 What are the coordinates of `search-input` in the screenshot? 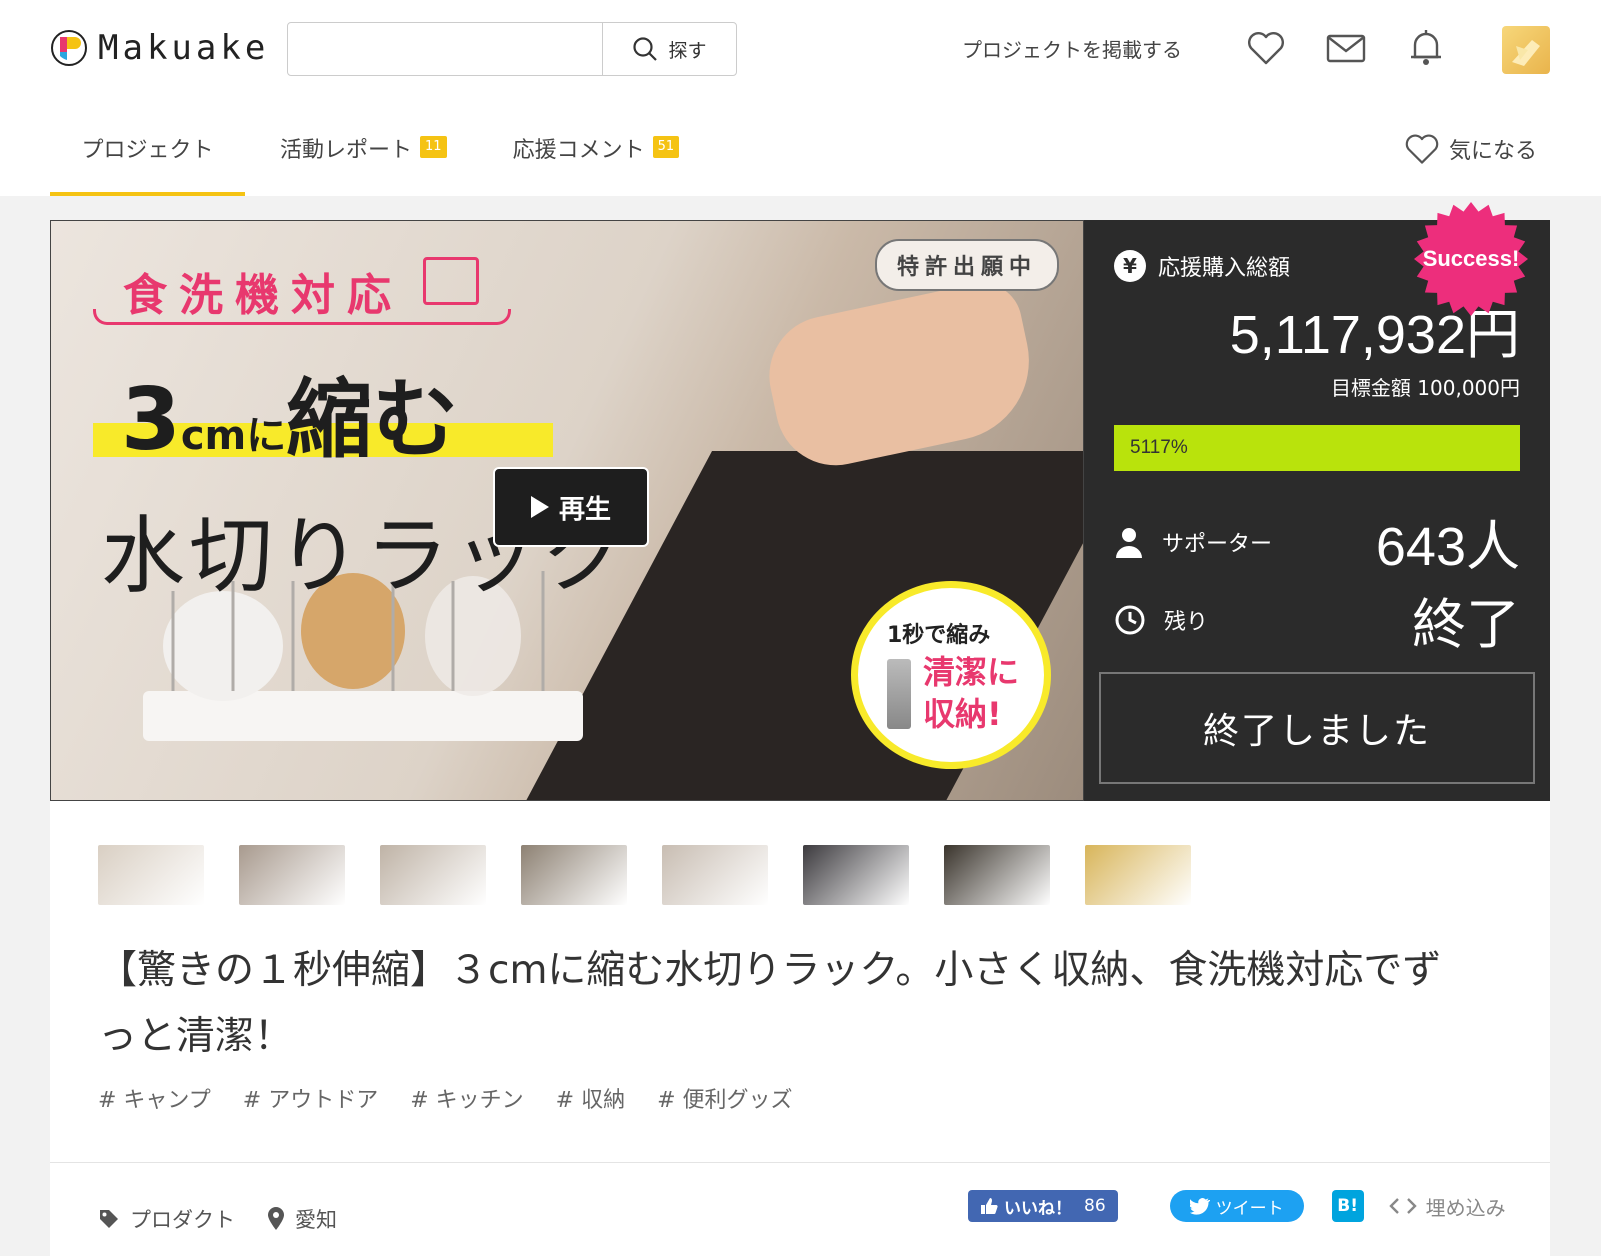 It's located at (445, 49).